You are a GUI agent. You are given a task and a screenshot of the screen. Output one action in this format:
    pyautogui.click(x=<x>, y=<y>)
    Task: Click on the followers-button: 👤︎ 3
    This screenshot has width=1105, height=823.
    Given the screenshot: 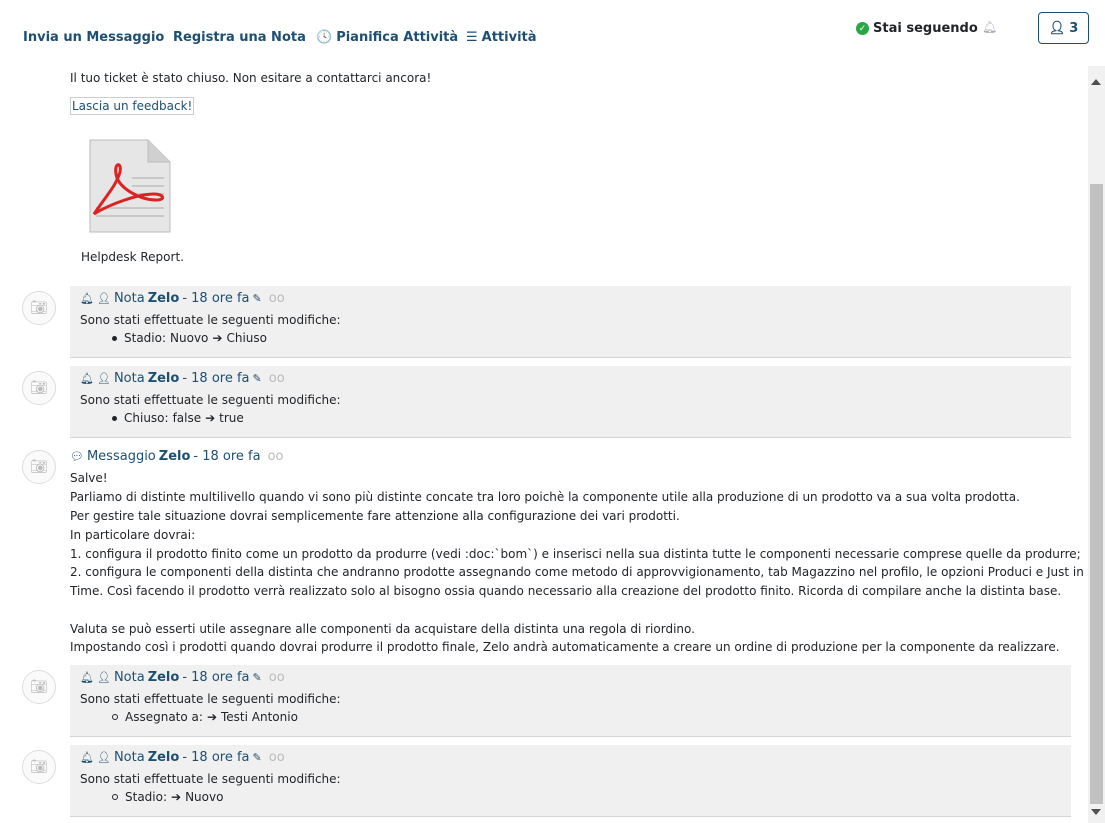 What is the action you would take?
    pyautogui.click(x=1063, y=28)
    